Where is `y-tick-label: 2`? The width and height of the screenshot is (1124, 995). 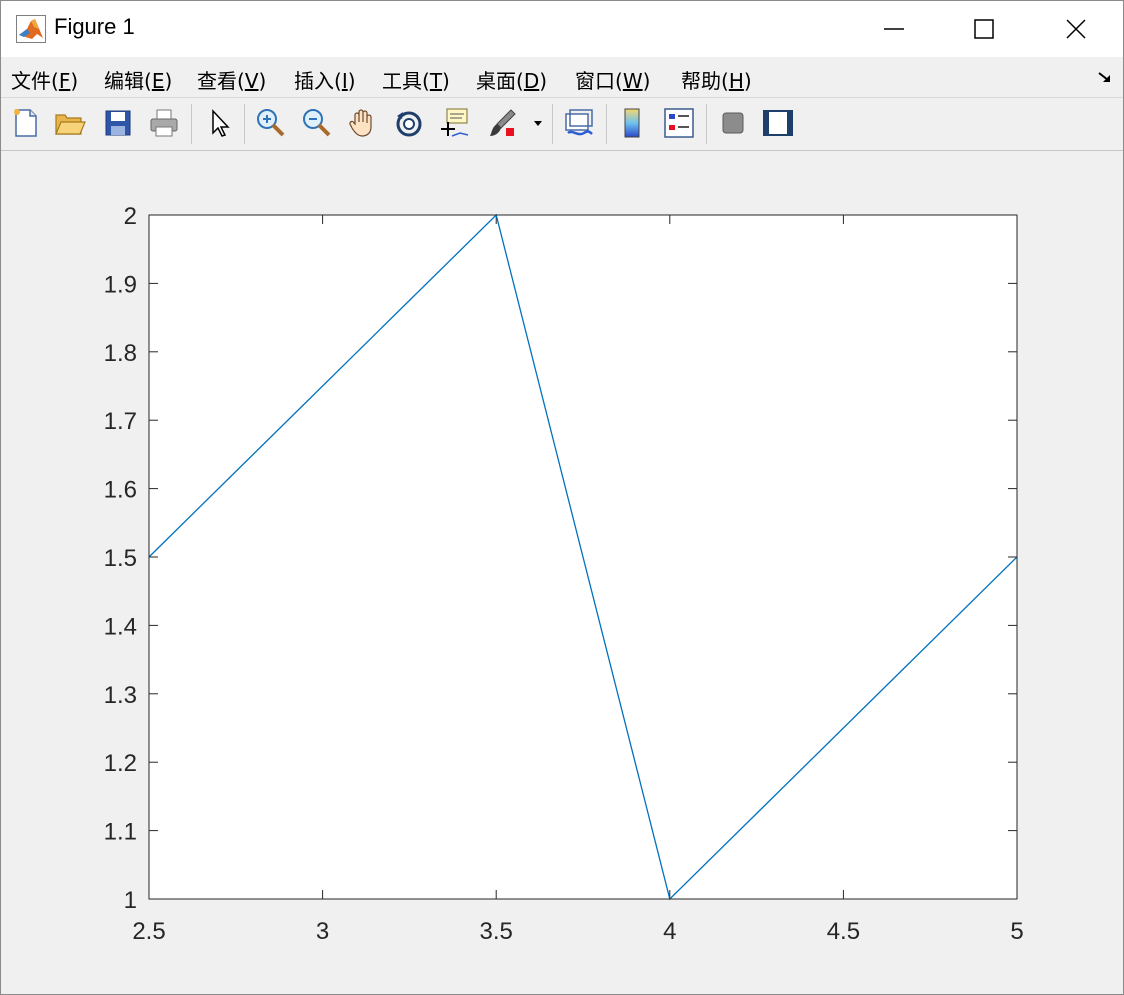 y-tick-label: 2 is located at coordinates (130, 216).